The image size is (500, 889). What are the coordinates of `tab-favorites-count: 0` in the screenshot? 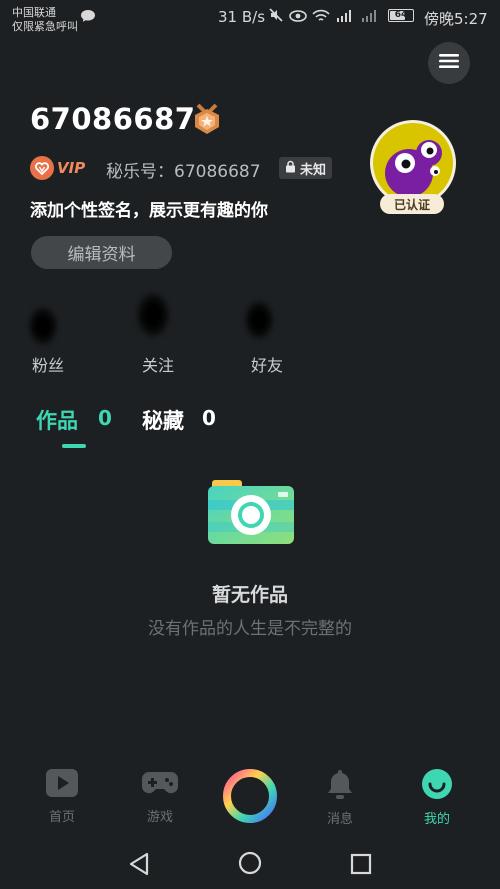 It's located at (209, 418).